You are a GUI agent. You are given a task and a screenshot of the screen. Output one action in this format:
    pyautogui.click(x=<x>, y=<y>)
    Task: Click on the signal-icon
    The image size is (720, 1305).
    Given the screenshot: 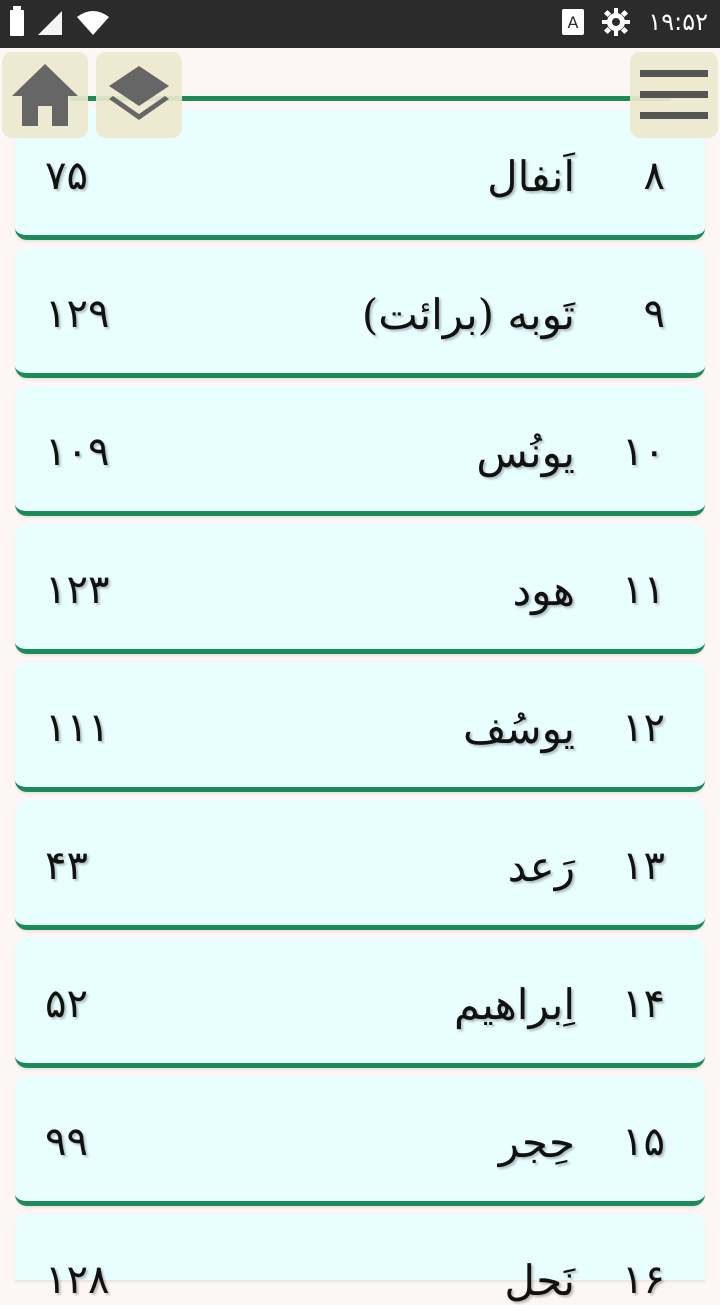 What is the action you would take?
    pyautogui.click(x=50, y=23)
    